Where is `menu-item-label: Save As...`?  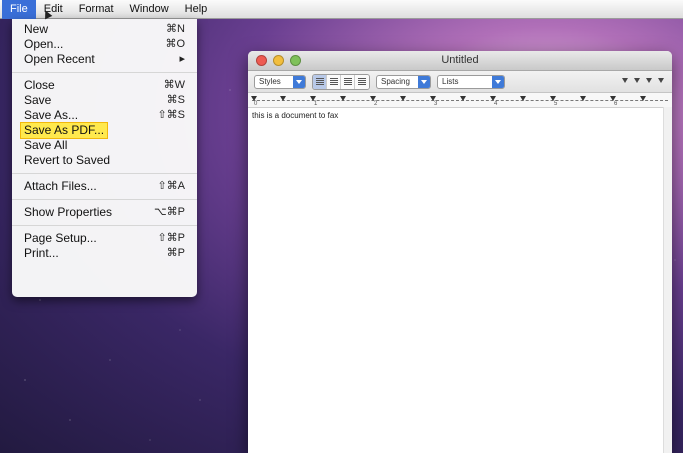
menu-item-label: Save As... is located at coordinates (51, 115).